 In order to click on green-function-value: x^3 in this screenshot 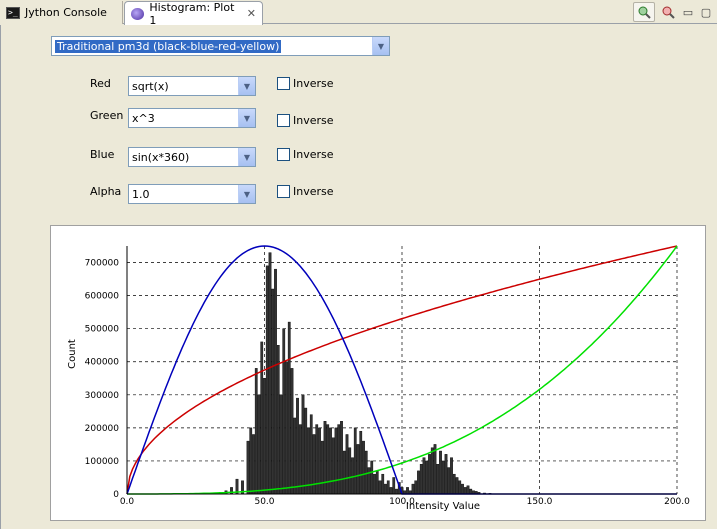, I will do `click(143, 118)`.